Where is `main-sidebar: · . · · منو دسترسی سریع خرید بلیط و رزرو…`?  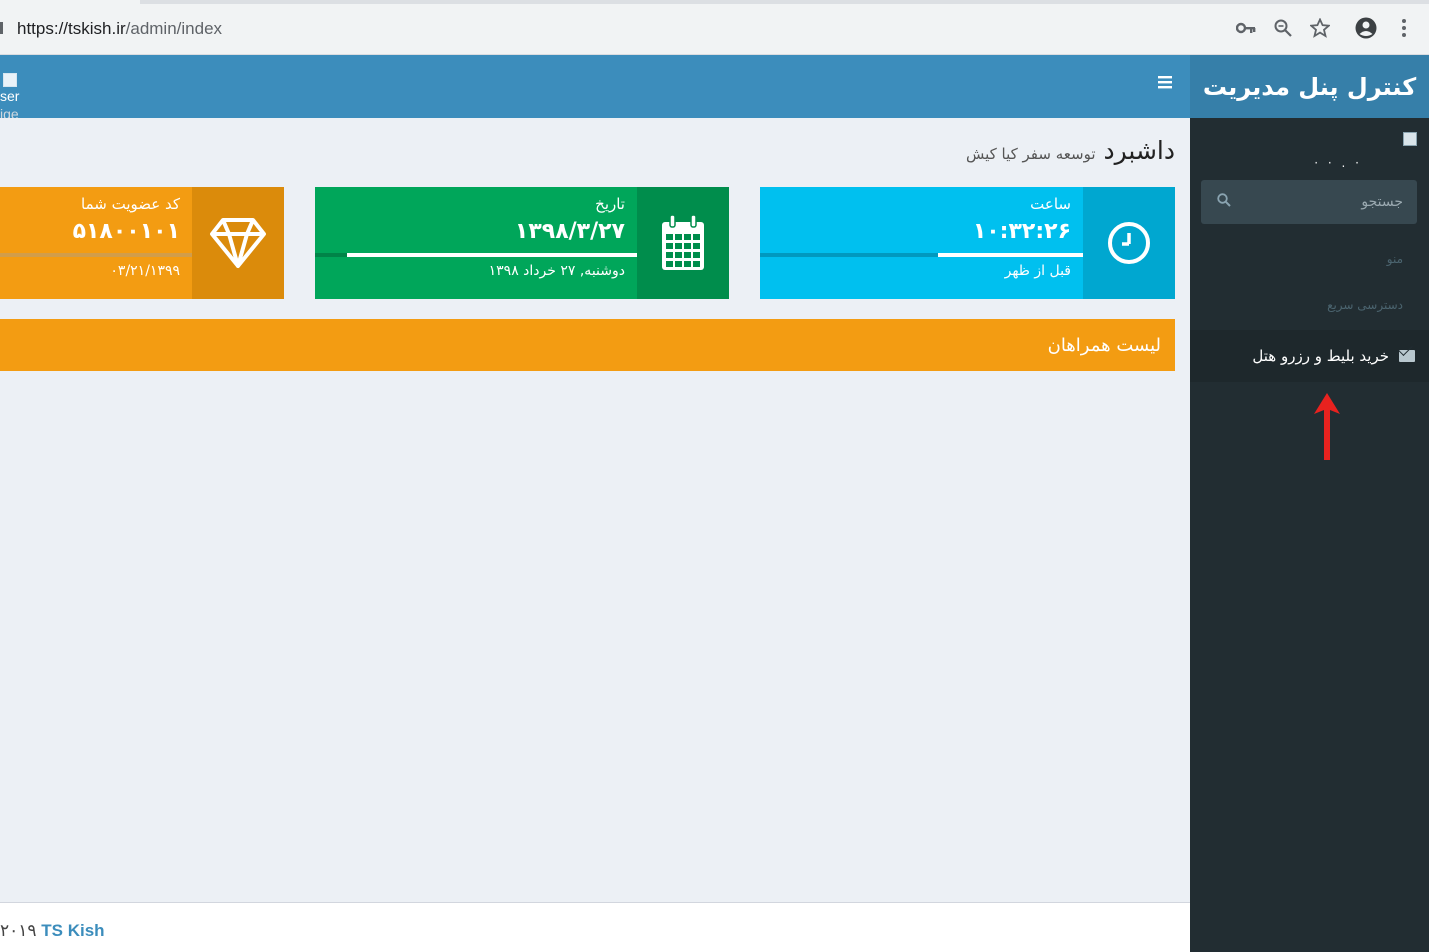
main-sidebar: · . · · منو دسترسی سریع خرید بلیط و رزرو… is located at coordinates (1309, 535).